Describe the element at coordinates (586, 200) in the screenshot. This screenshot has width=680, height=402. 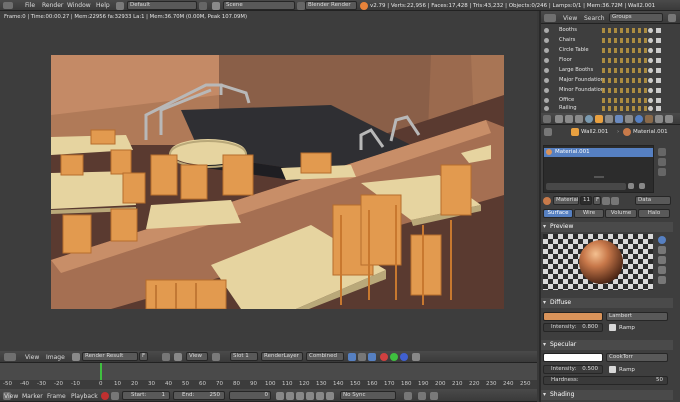
I see `user-count-button: 11` at that location.